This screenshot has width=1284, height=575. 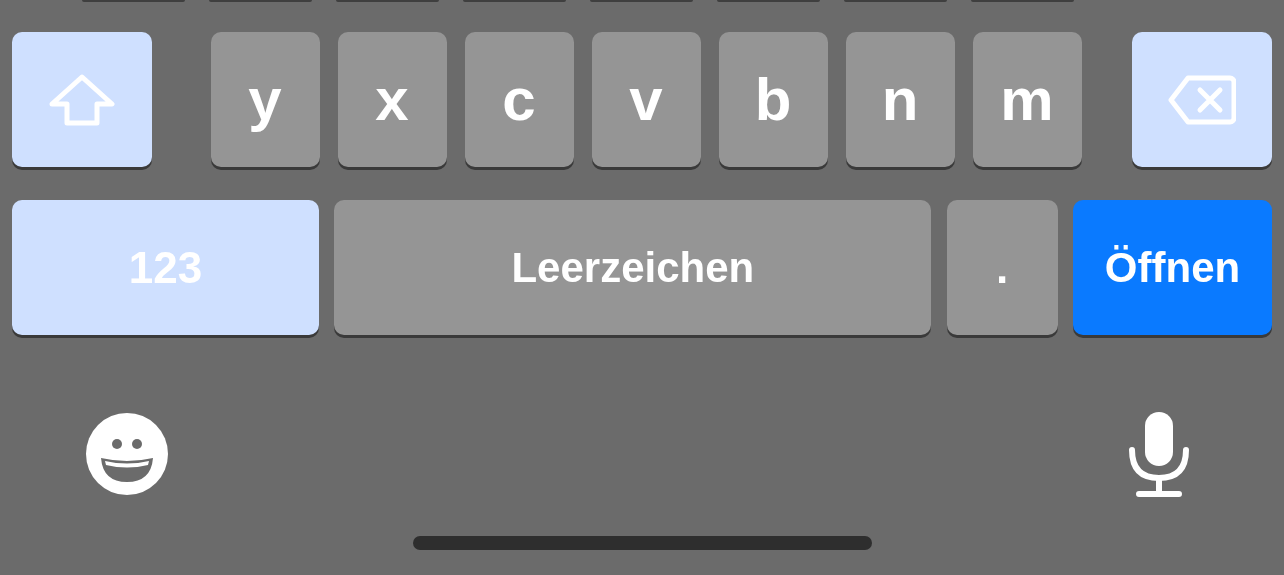 What do you see at coordinates (519, 99) in the screenshot?
I see `letter-key: c` at bounding box center [519, 99].